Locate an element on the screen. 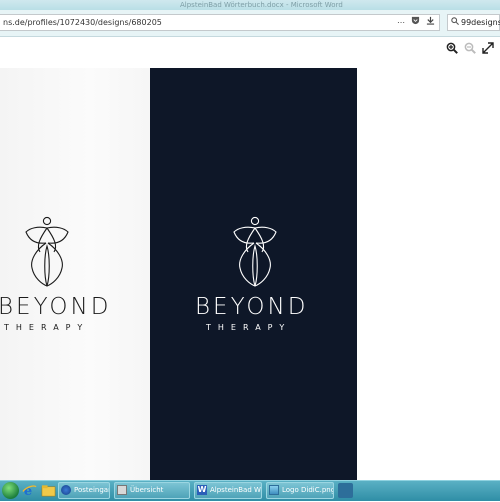 Image resolution: width=500 pixels, height=502 pixels. taskbar-item-overview: Übersicht is located at coordinates (152, 490).